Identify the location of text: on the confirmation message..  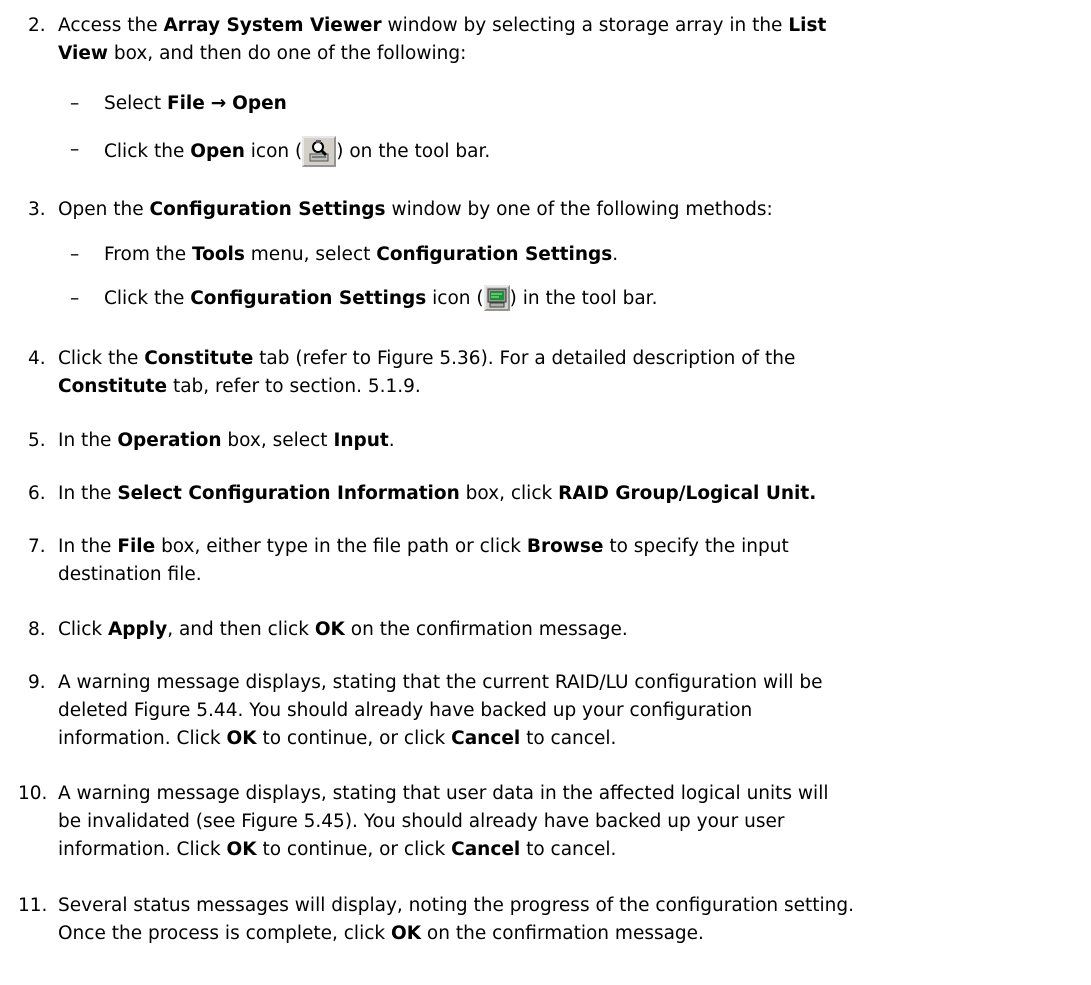
(486, 629).